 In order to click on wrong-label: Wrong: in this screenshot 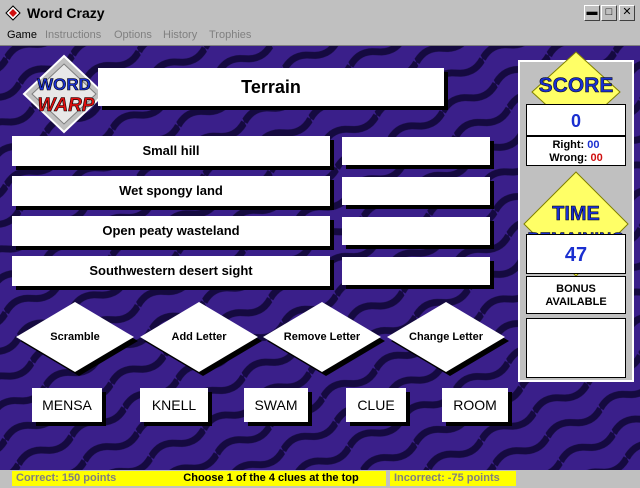, I will do `click(568, 158)`.